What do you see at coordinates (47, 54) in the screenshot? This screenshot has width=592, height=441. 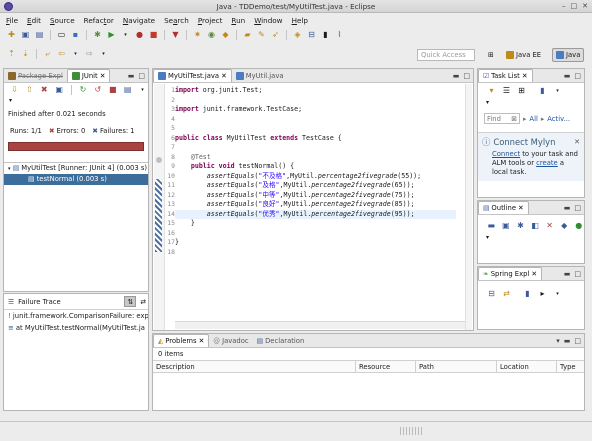 I see `last-edit-icon: ⤶` at bounding box center [47, 54].